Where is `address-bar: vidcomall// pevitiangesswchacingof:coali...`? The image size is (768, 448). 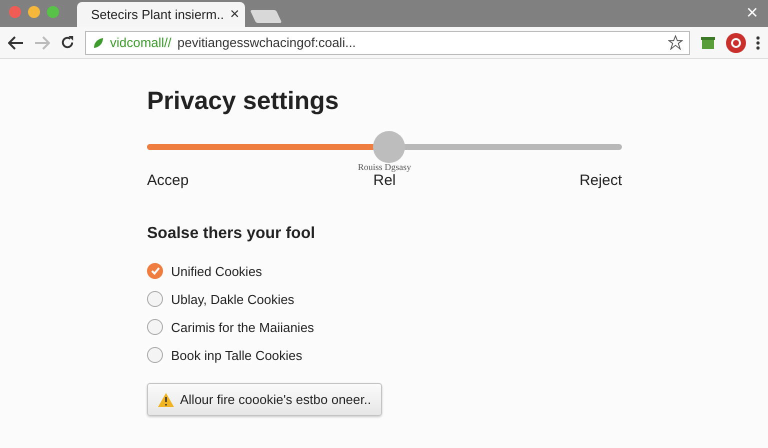 address-bar: vidcomall// pevitiangesswchacingof:coali... is located at coordinates (387, 42).